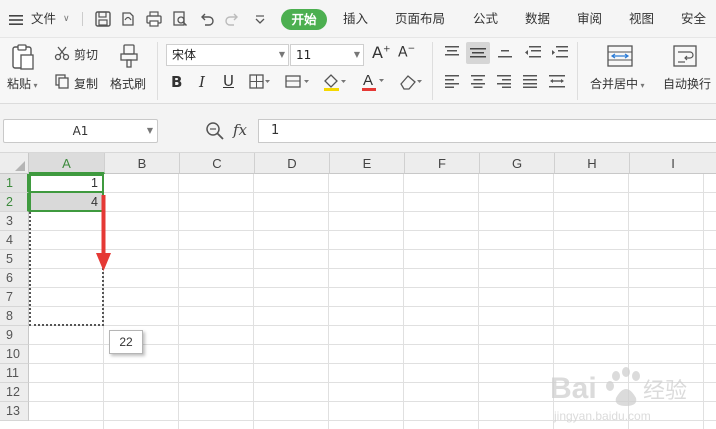 The width and height of the screenshot is (716, 429). What do you see at coordinates (66, 183) in the screenshot?
I see `cell-a1: 1` at bounding box center [66, 183].